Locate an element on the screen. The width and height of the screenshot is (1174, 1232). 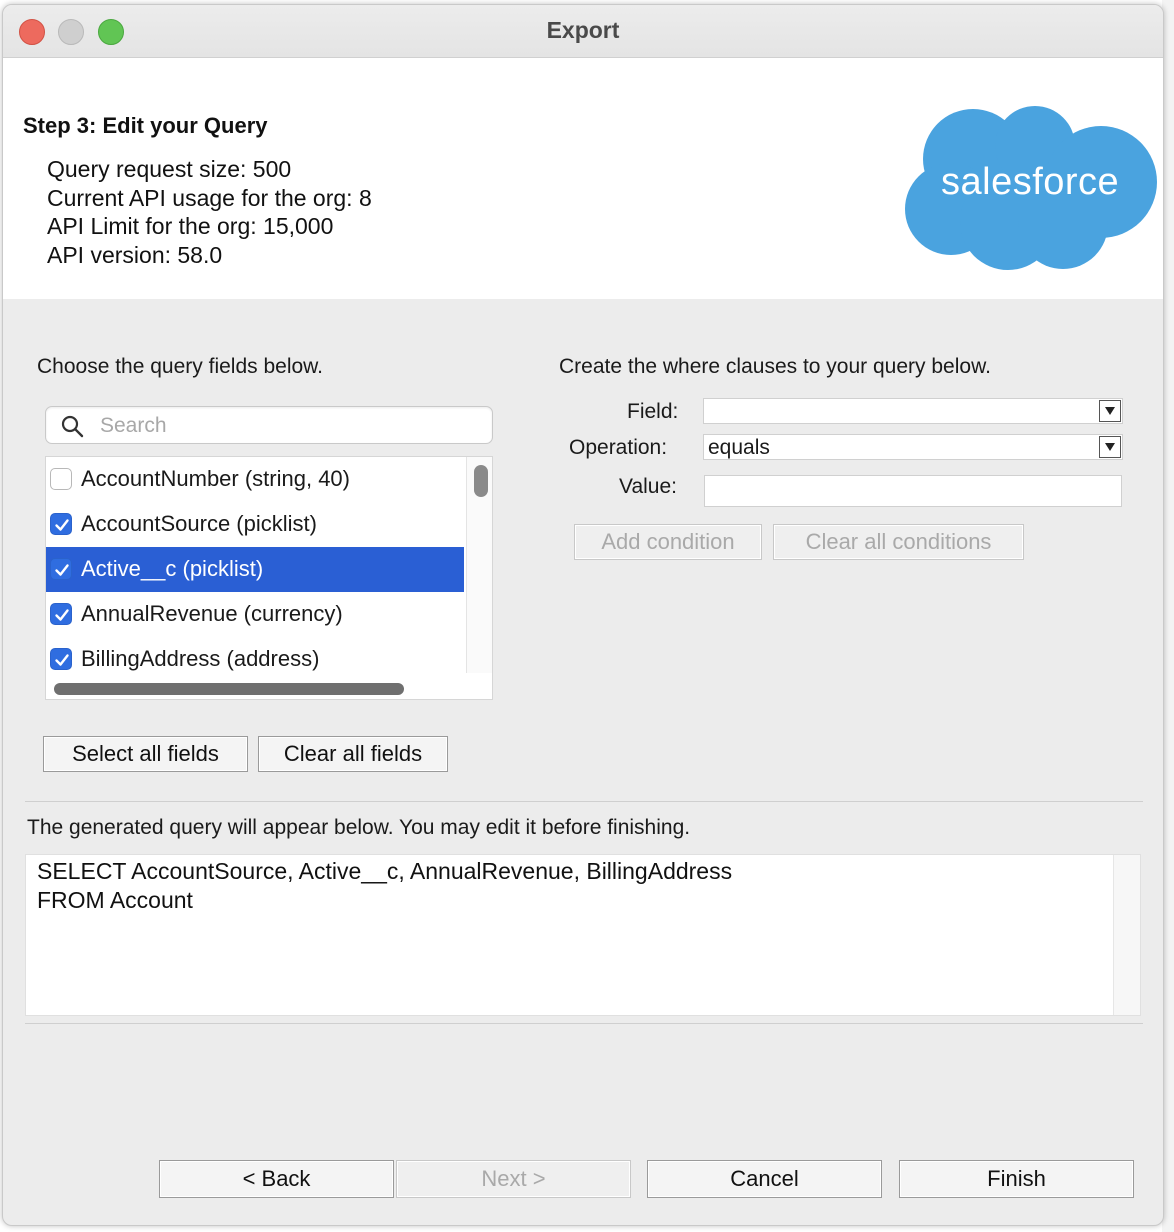
field-label: BillingAddress (address) is located at coordinates (200, 658).